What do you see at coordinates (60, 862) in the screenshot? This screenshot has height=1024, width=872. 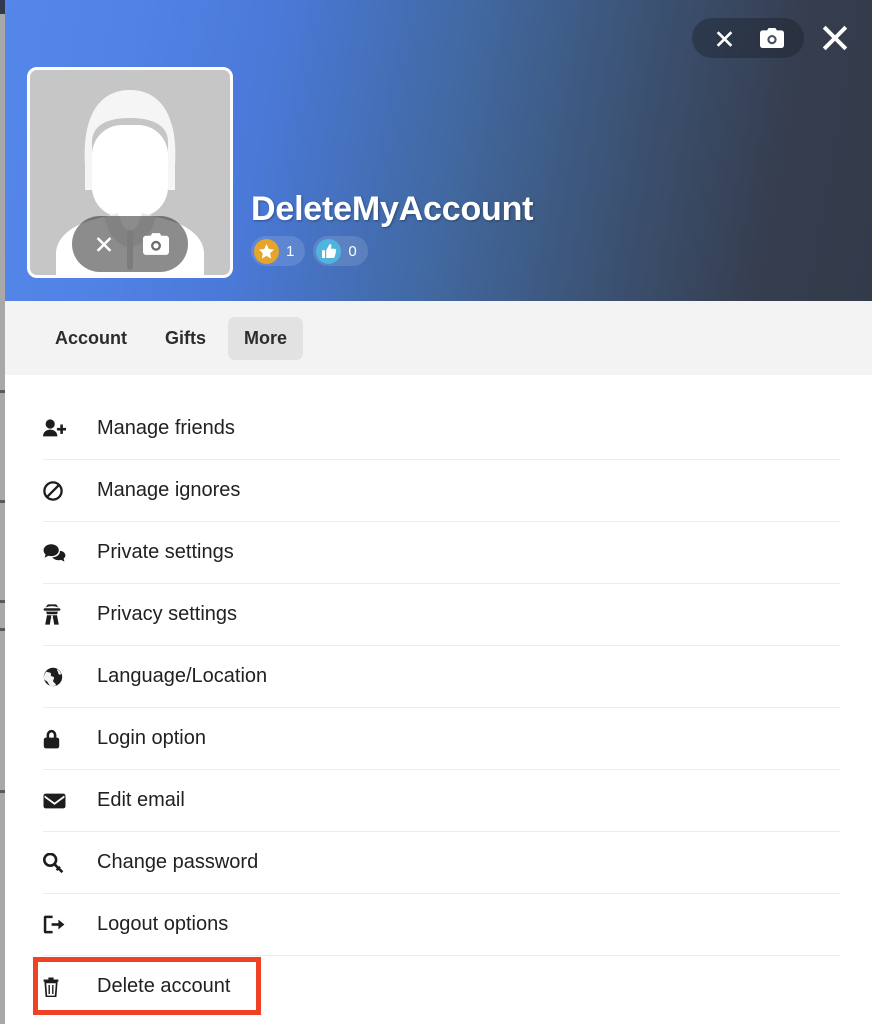 I see `key-icon` at bounding box center [60, 862].